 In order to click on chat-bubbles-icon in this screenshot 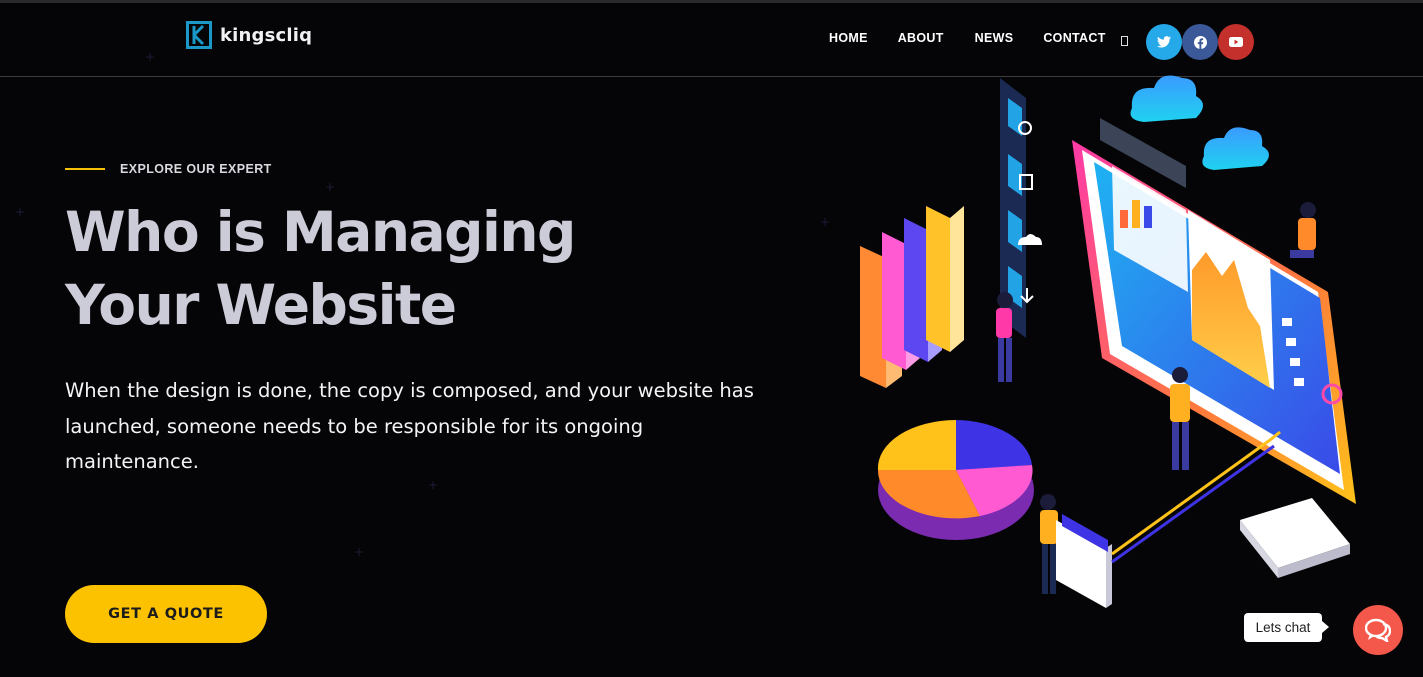, I will do `click(1378, 630)`.